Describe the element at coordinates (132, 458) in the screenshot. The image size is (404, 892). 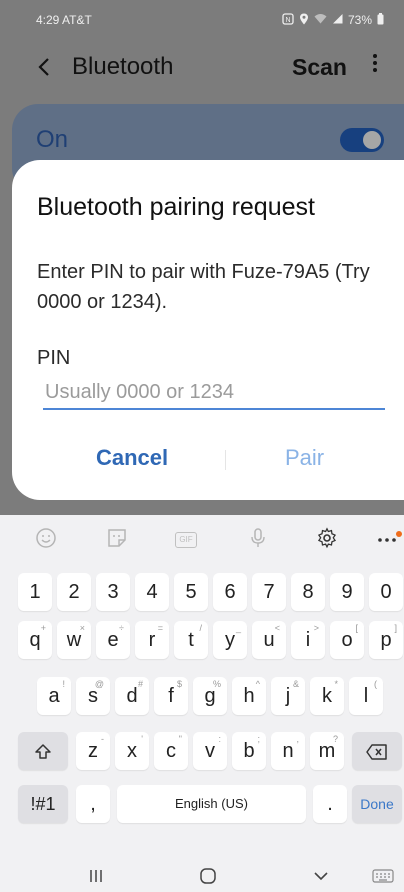
I see `cancel-button: Cancel` at that location.